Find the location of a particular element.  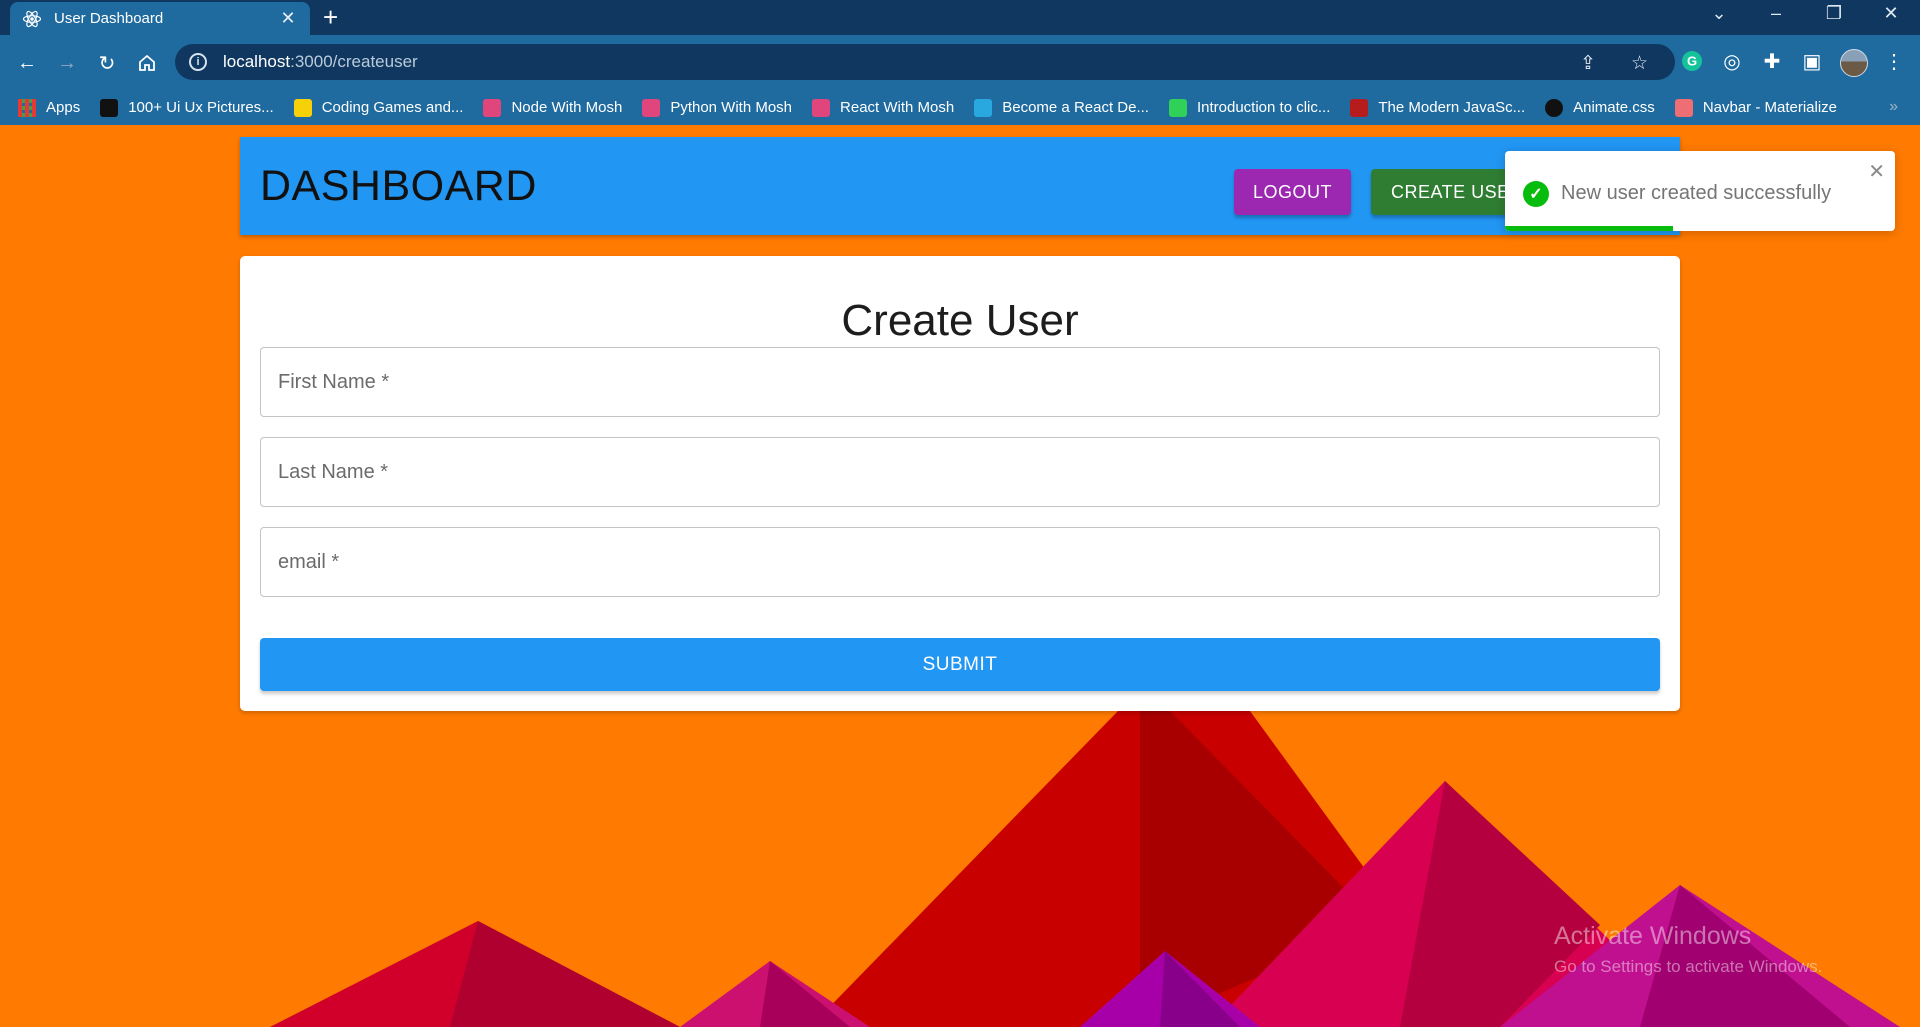

first-name-field is located at coordinates (960, 382).